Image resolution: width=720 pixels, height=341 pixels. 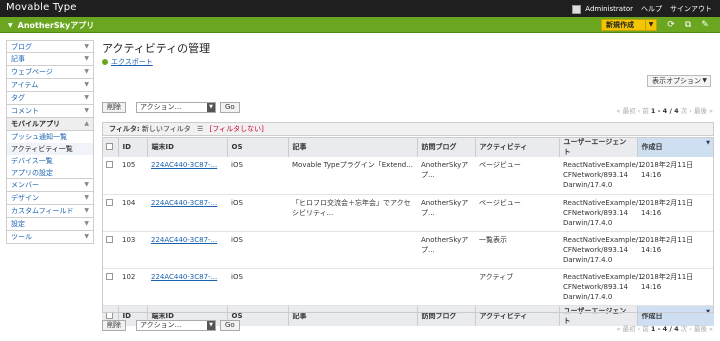 I want to click on sidebar-item-tags: タグ ▼, so click(x=50, y=98).